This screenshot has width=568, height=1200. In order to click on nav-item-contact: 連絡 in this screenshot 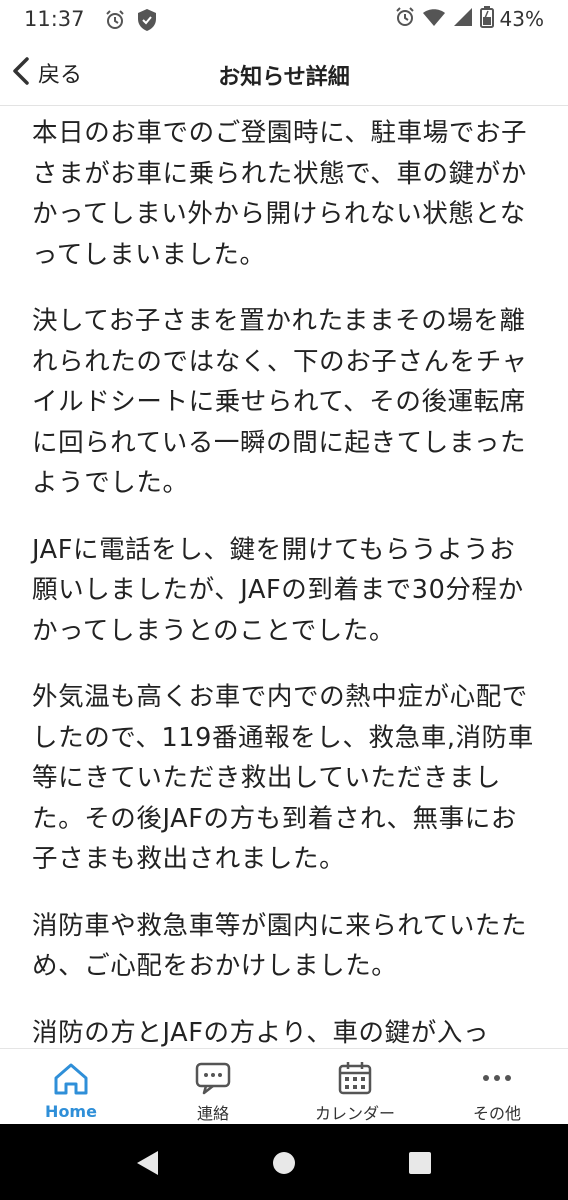, I will do `click(213, 1086)`.